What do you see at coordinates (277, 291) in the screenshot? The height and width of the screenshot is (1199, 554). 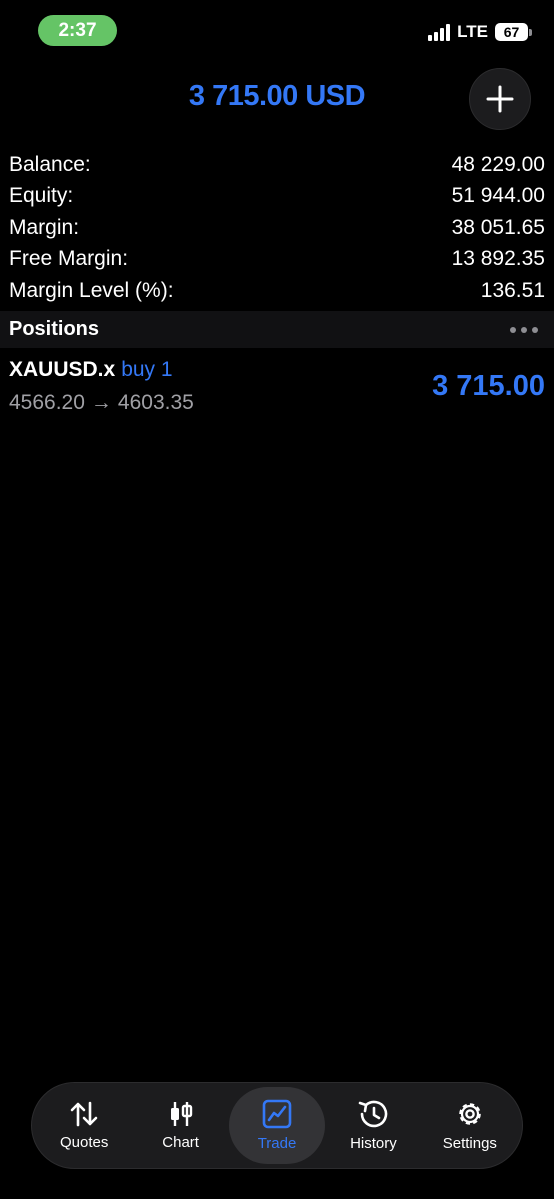 I see `summary-row-margin-level: Margin Level (%): 136.51` at bounding box center [277, 291].